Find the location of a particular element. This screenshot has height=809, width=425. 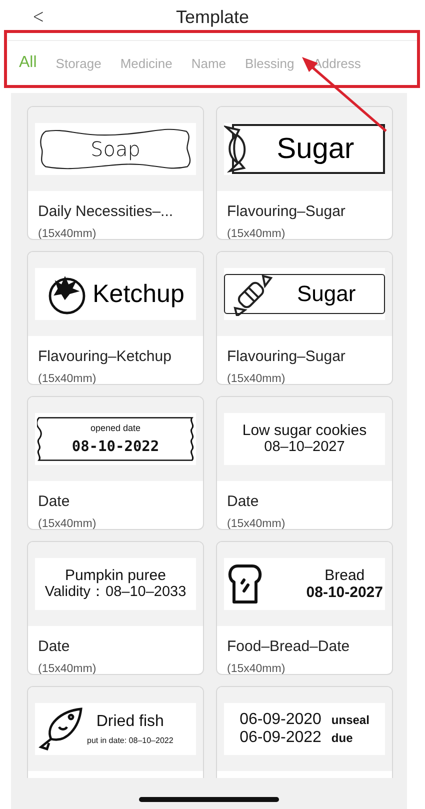

label-text: Soap is located at coordinates (115, 149).